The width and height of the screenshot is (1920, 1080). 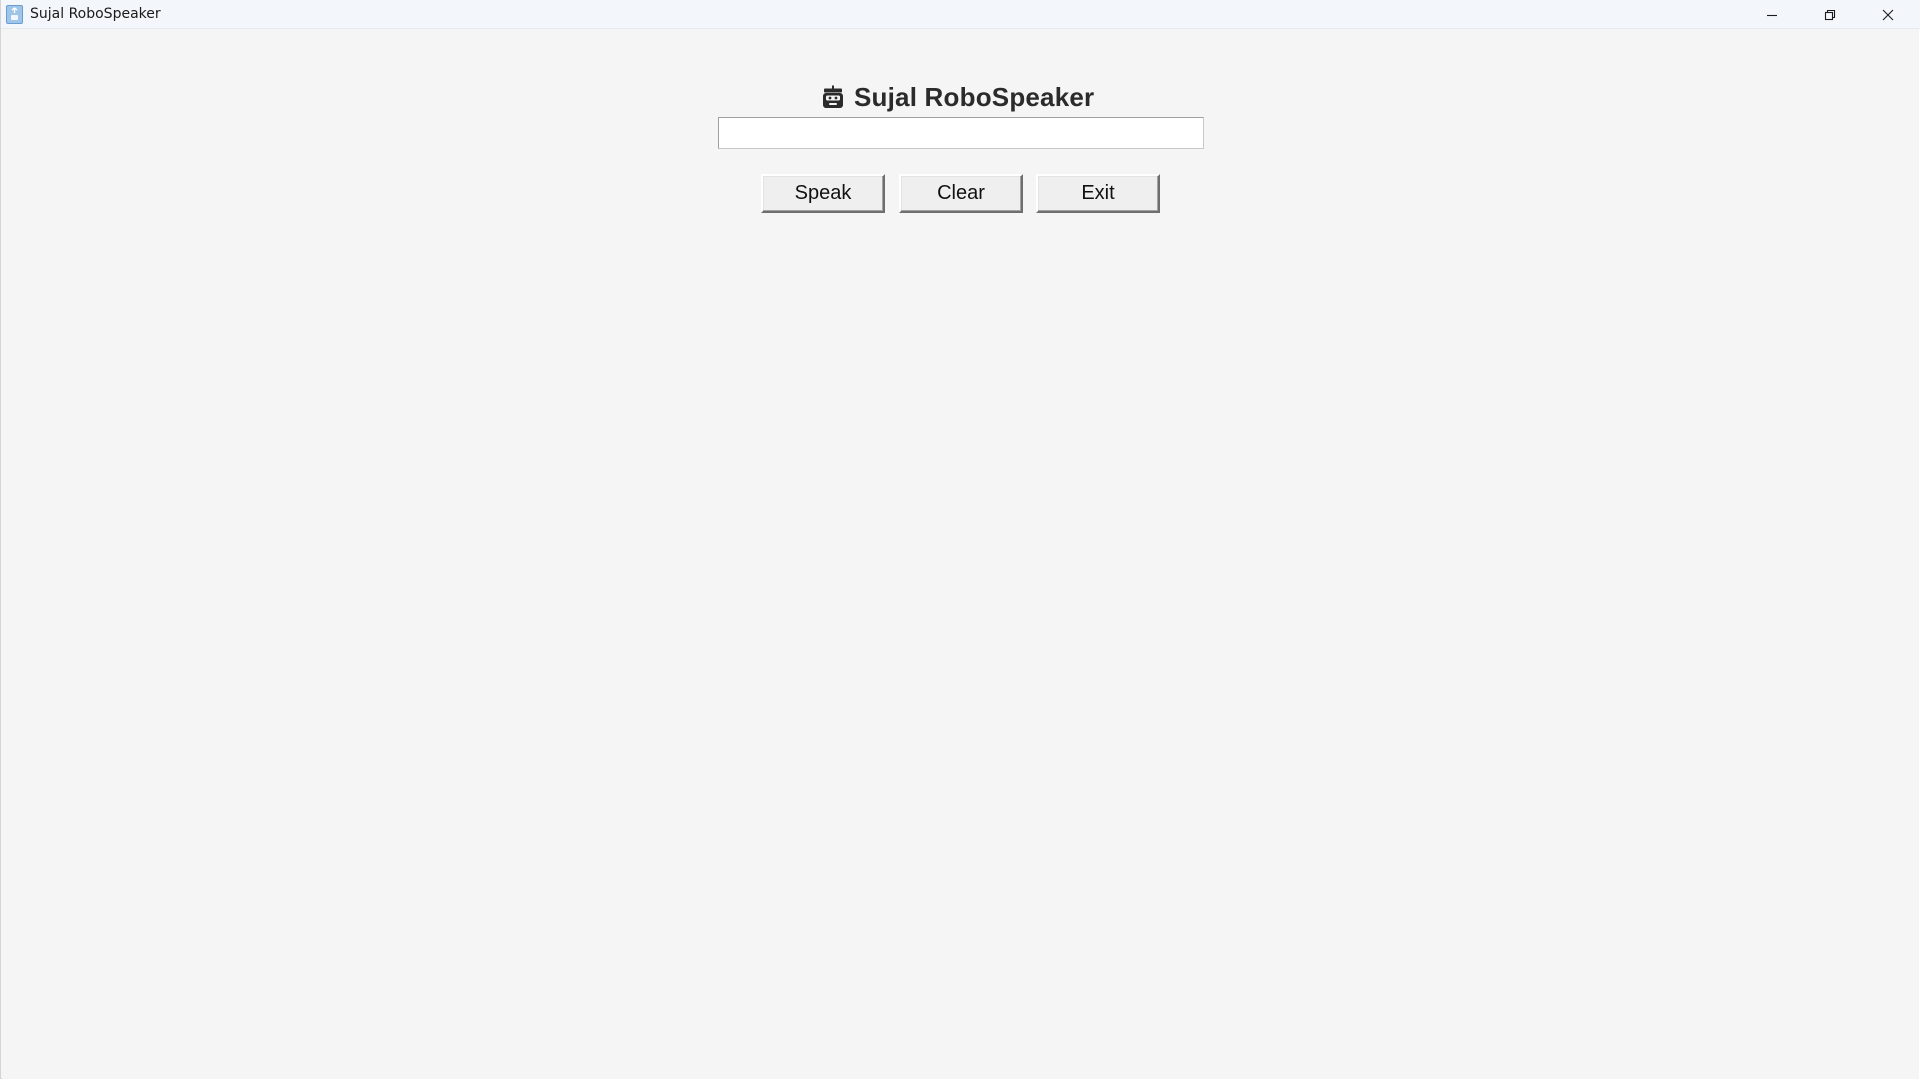 I want to click on page-heading: Sujal RoboSpeaker, so click(x=958, y=97).